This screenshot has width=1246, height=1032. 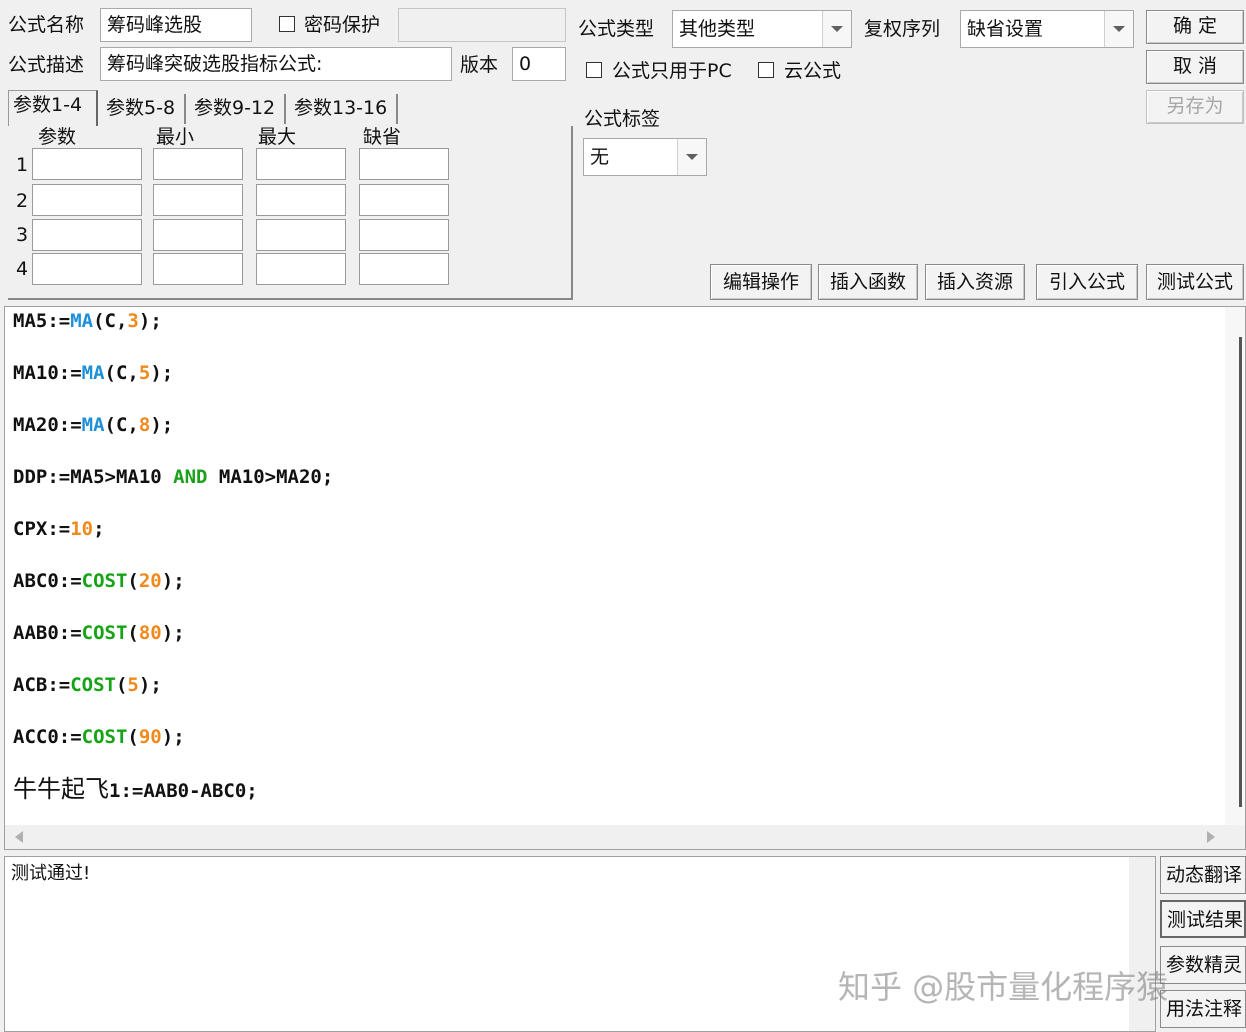 I want to click on cancel-button: 取 消, so click(x=1195, y=67).